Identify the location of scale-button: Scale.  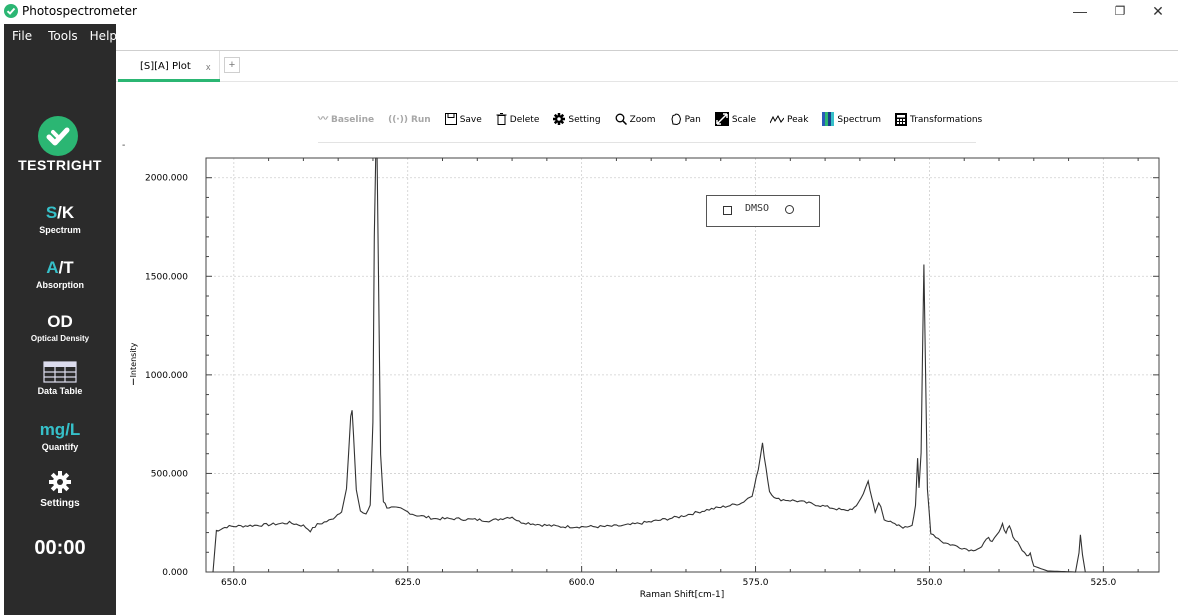
(735, 120).